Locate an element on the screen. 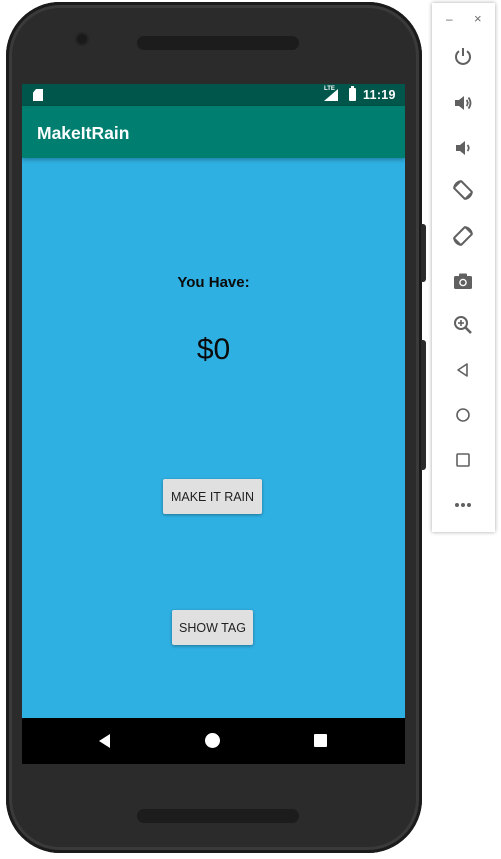  home-circle-icon is located at coordinates (463, 415).